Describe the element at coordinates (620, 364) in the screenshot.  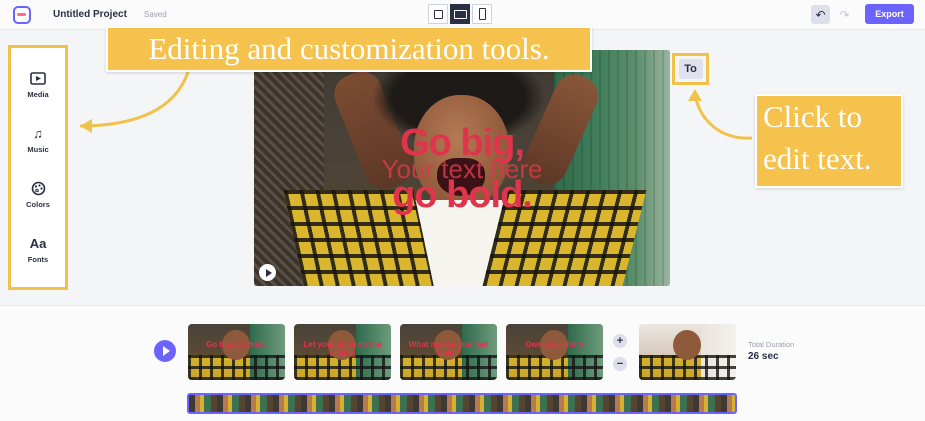
I see `remove-clip-button: −` at that location.